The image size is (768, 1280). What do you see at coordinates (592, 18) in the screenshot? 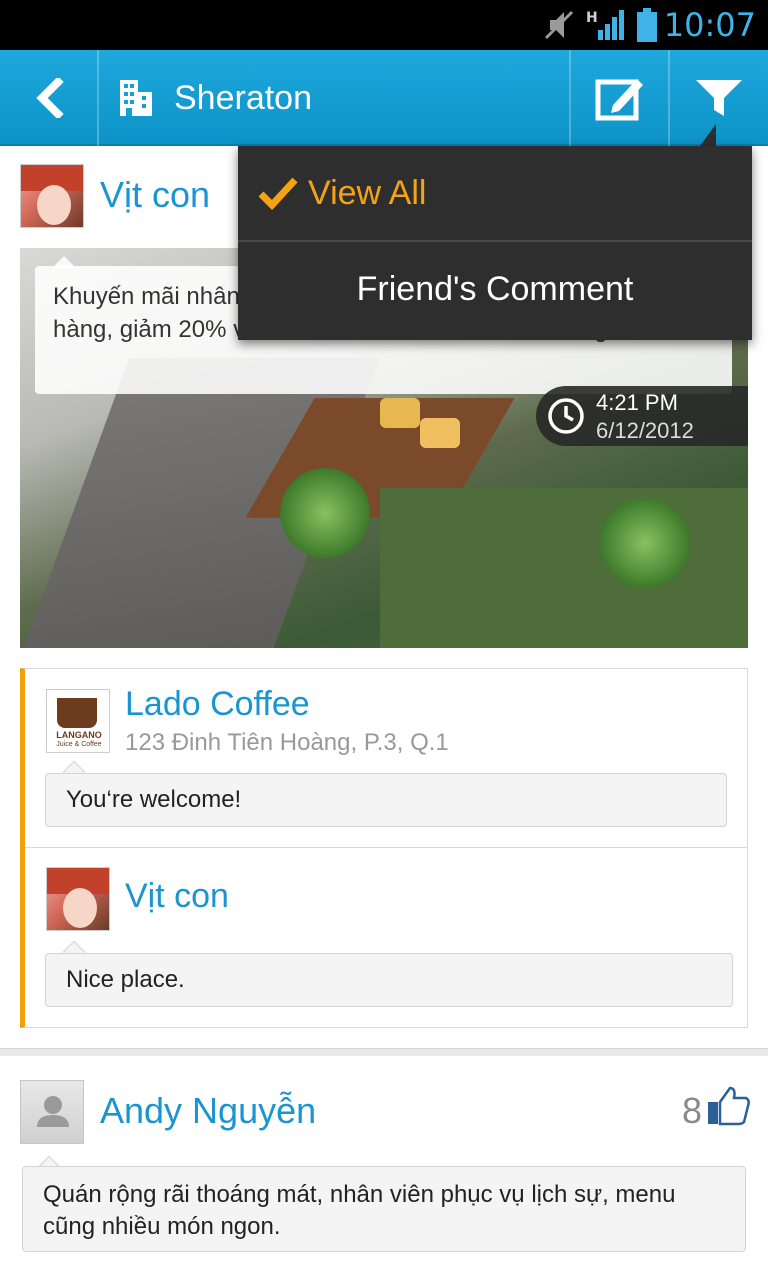
I see `network-type: H` at bounding box center [592, 18].